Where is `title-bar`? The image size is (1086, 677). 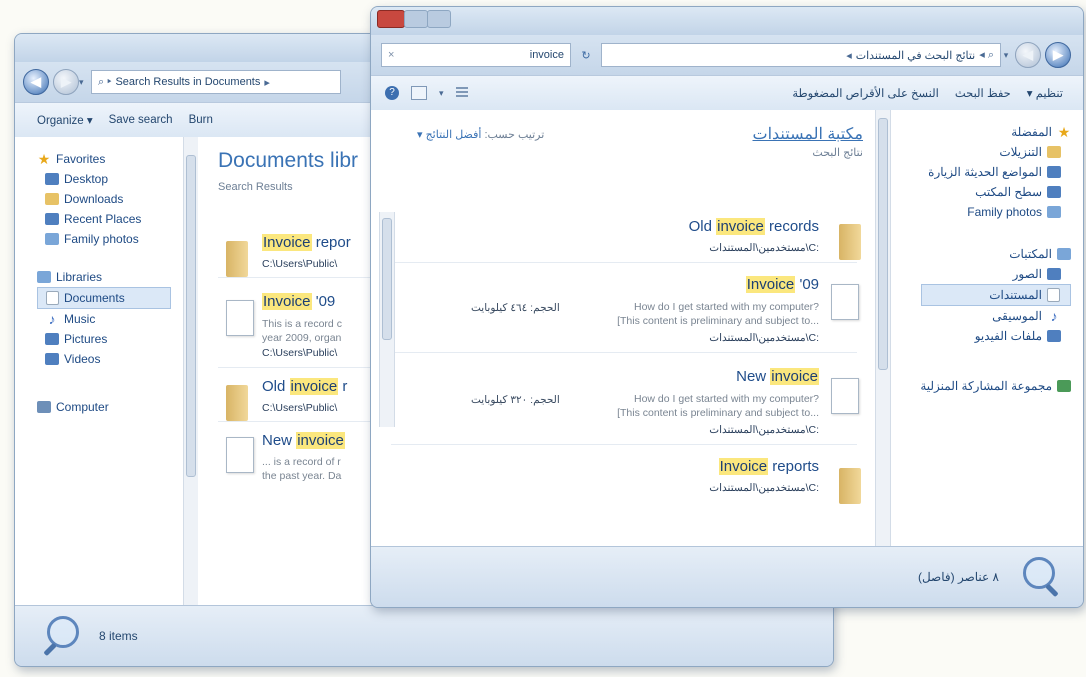 title-bar is located at coordinates (727, 21).